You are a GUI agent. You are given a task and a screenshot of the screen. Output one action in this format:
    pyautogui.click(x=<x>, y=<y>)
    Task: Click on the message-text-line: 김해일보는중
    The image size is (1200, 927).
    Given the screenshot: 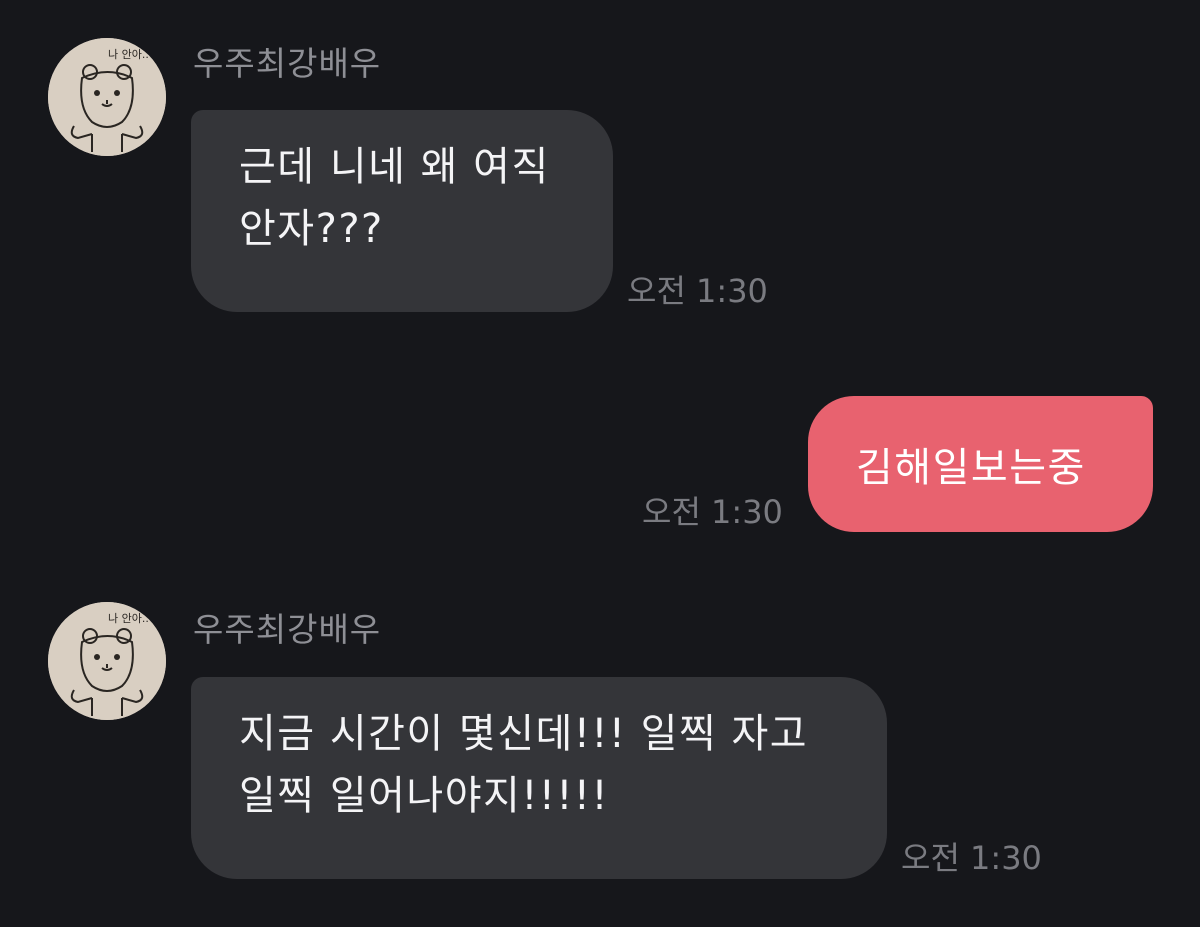 What is the action you would take?
    pyautogui.click(x=971, y=468)
    